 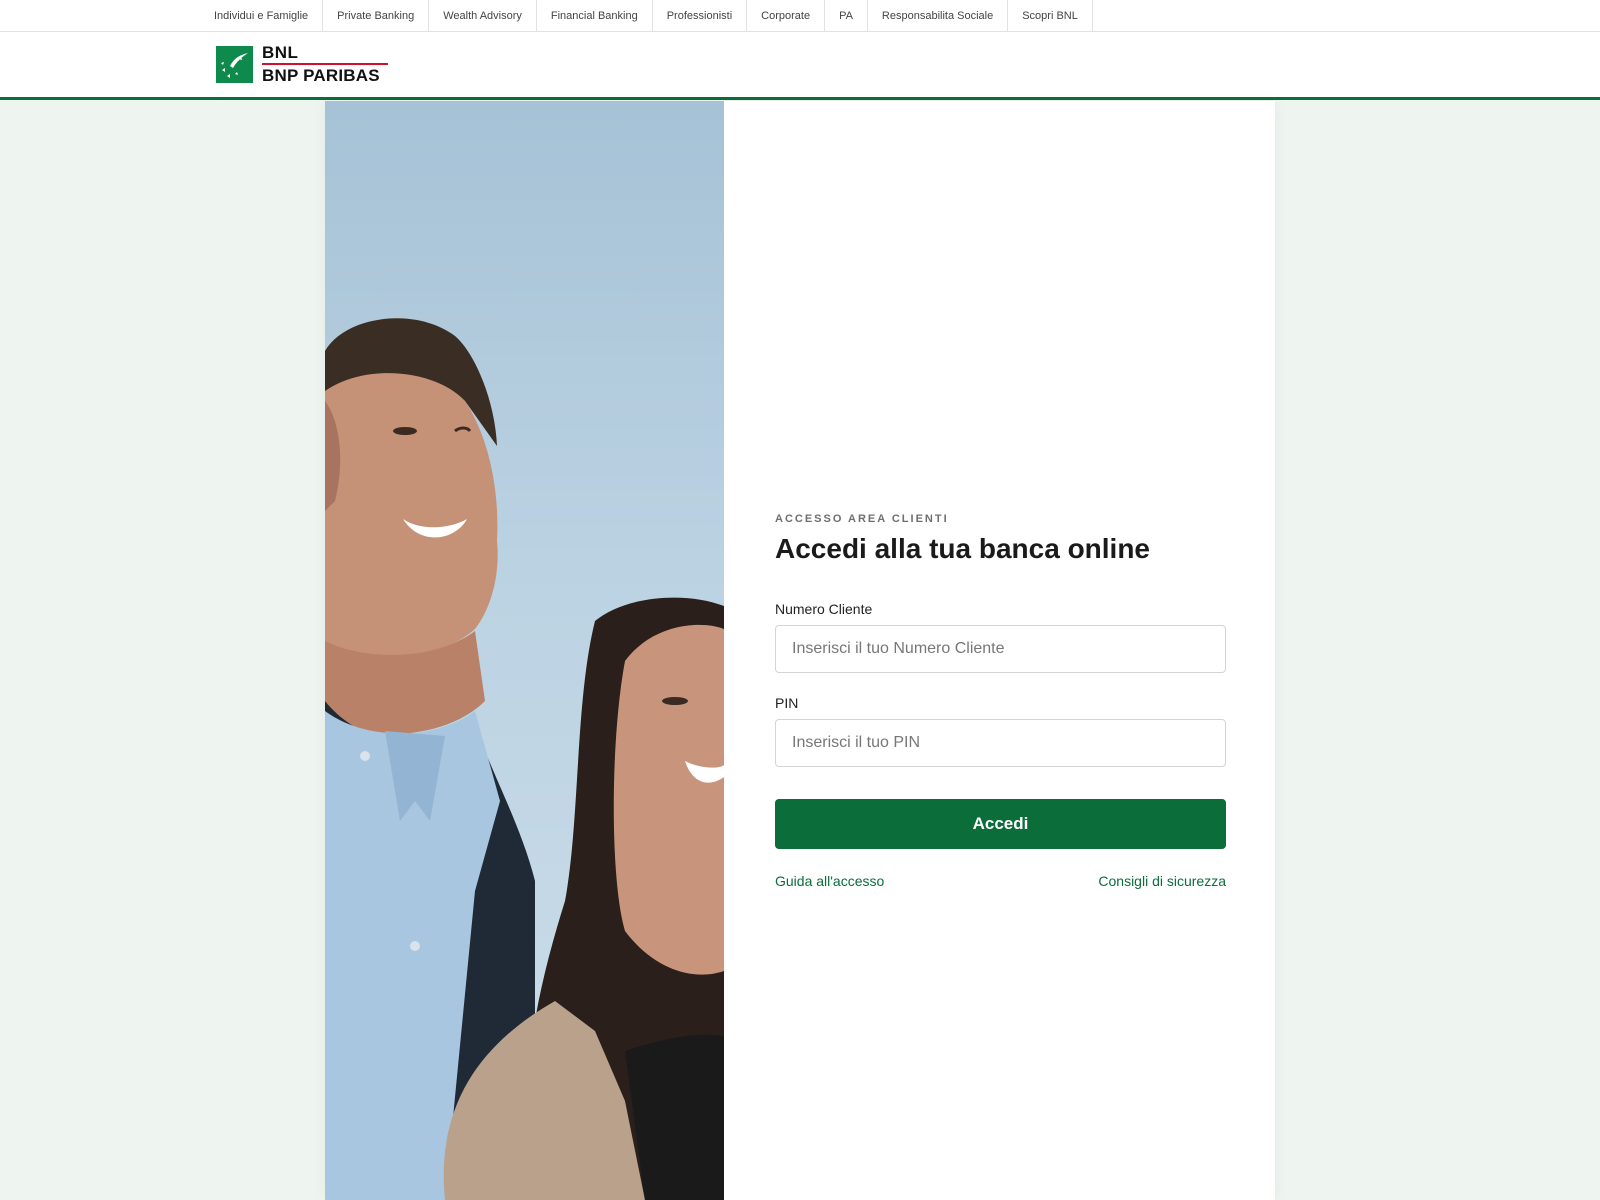 I want to click on logo-text-bnp-paribas: BNP PARIBAS, so click(x=321, y=75).